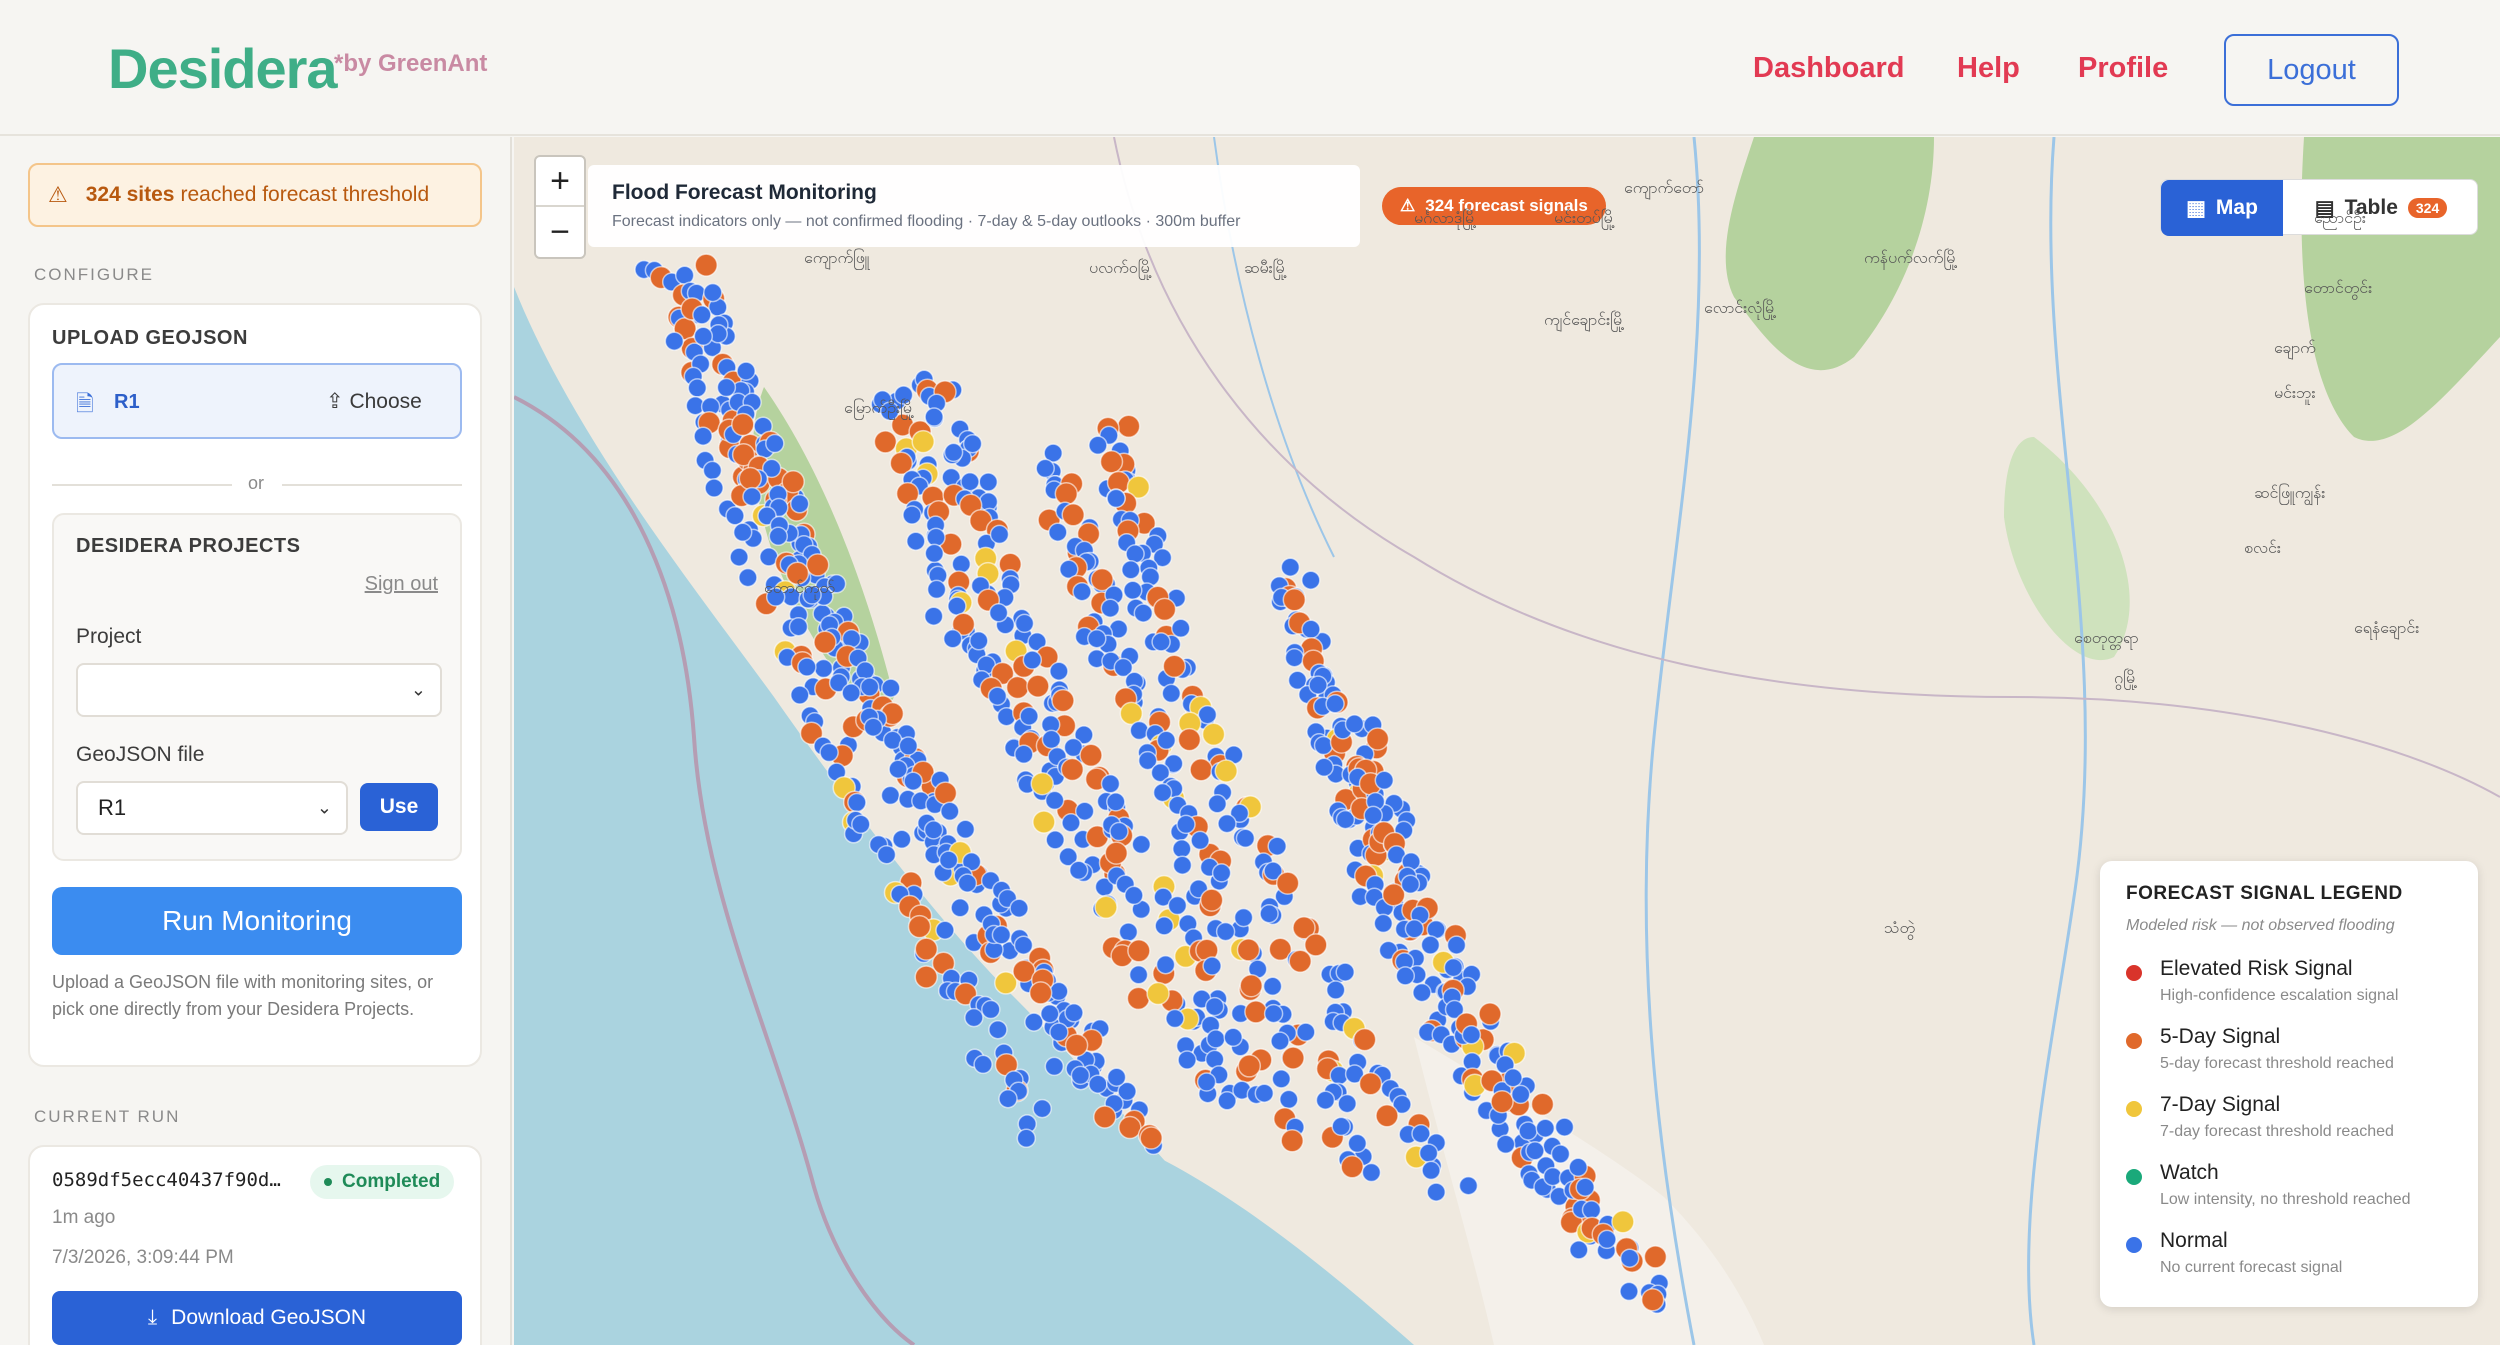 This screenshot has height=1345, width=2500. What do you see at coordinates (399, 807) in the screenshot?
I see `use-button: Use` at bounding box center [399, 807].